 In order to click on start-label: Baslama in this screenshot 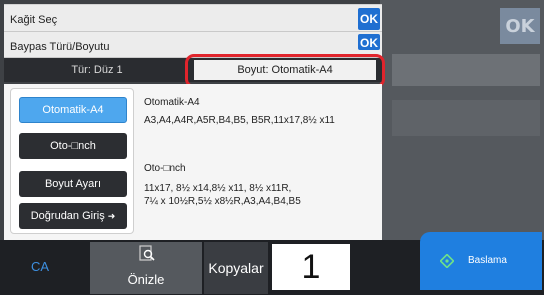, I will do `click(487, 260)`.